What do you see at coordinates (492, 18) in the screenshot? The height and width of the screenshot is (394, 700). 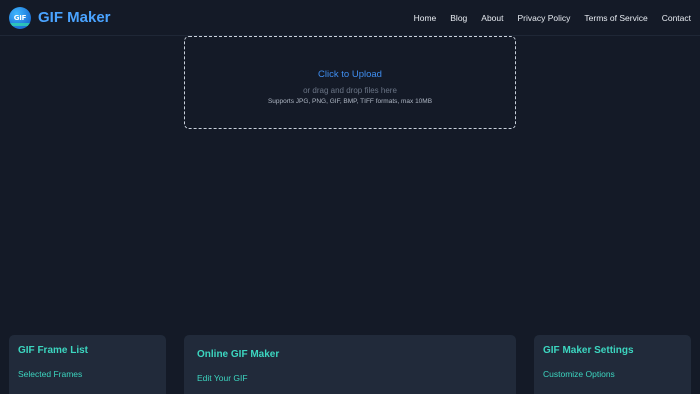 I see `nav-link-about: About` at bounding box center [492, 18].